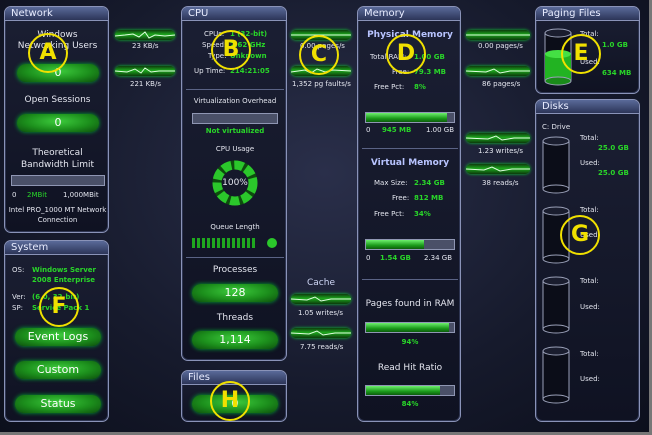  I want to click on network-out-stream, so click(145, 35).